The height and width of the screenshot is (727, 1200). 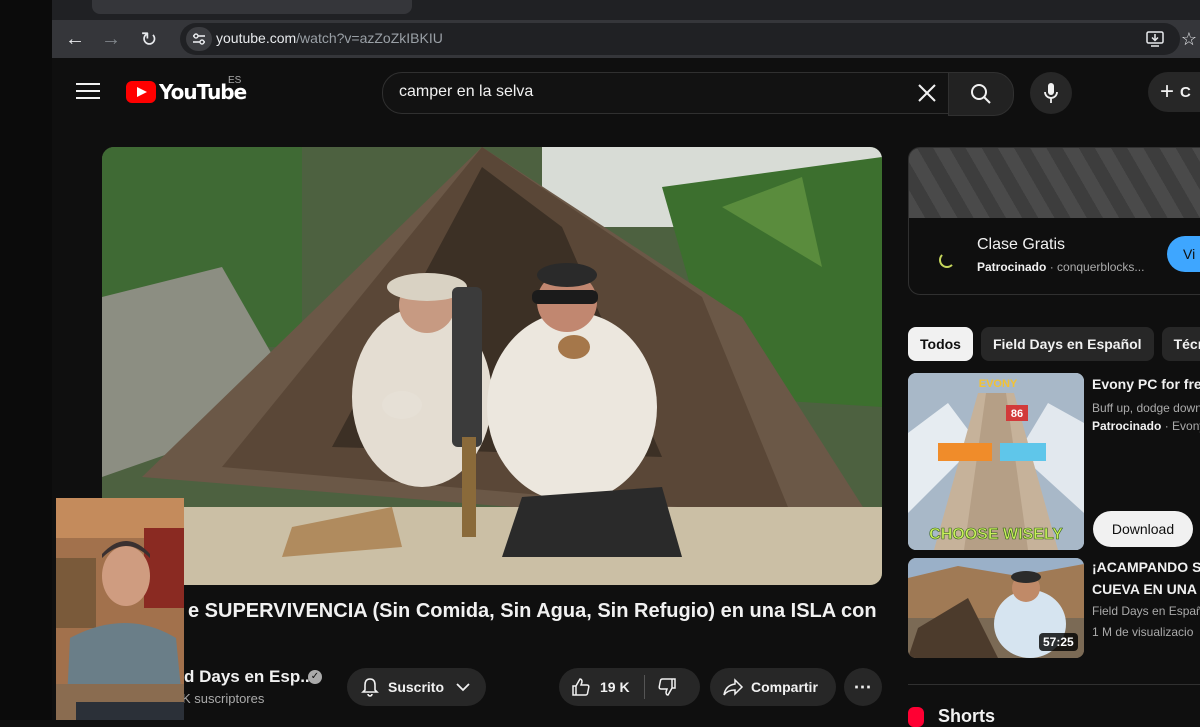 I want to click on create-button: + C, so click(x=1174, y=92).